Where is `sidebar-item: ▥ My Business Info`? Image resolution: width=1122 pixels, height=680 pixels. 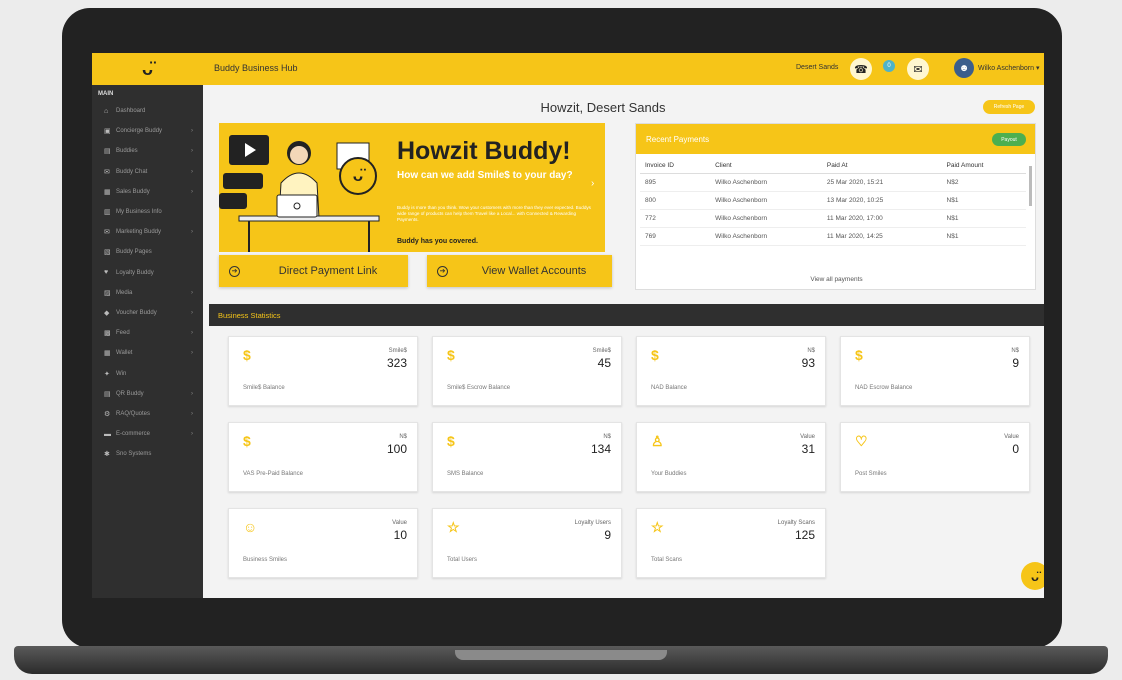 sidebar-item: ▥ My Business Info is located at coordinates (147, 212).